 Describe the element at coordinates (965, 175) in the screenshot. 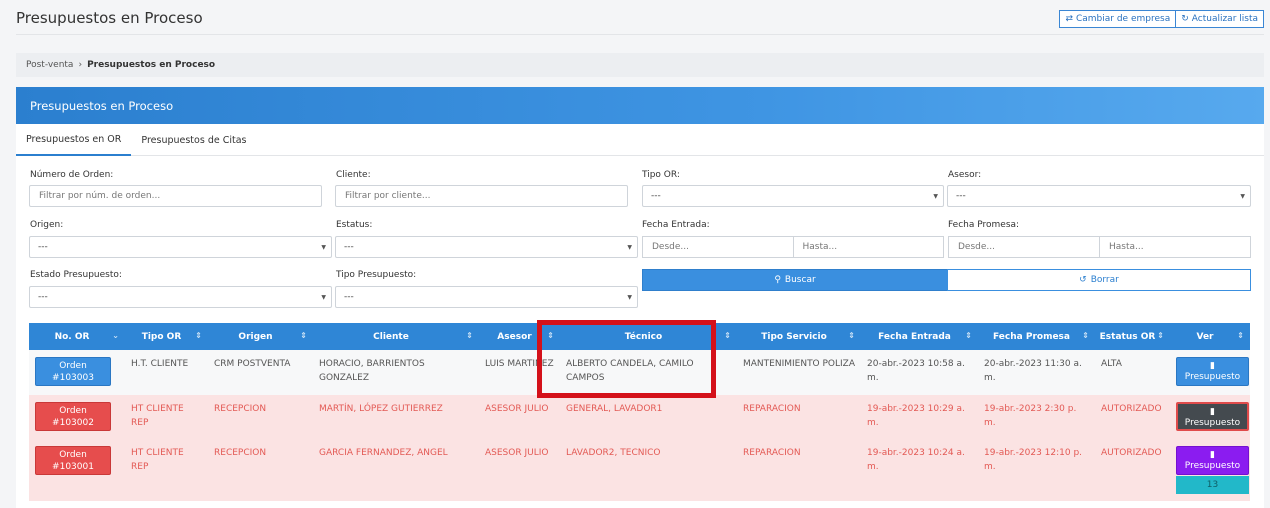

I see `asesor-label: Asesor:` at that location.